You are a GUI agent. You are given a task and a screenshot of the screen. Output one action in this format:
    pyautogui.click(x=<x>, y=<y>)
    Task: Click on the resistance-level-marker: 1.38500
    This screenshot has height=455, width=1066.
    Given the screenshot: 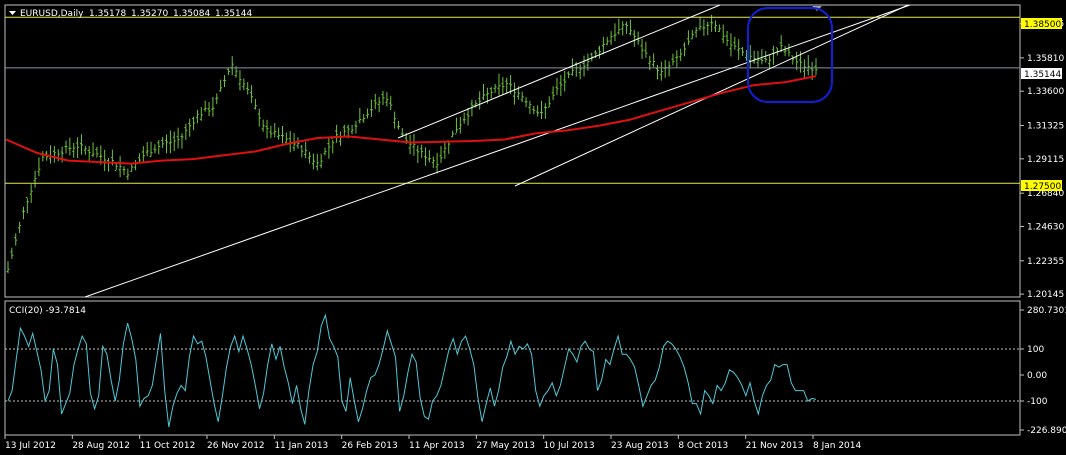 What is the action you would take?
    pyautogui.click(x=1041, y=24)
    